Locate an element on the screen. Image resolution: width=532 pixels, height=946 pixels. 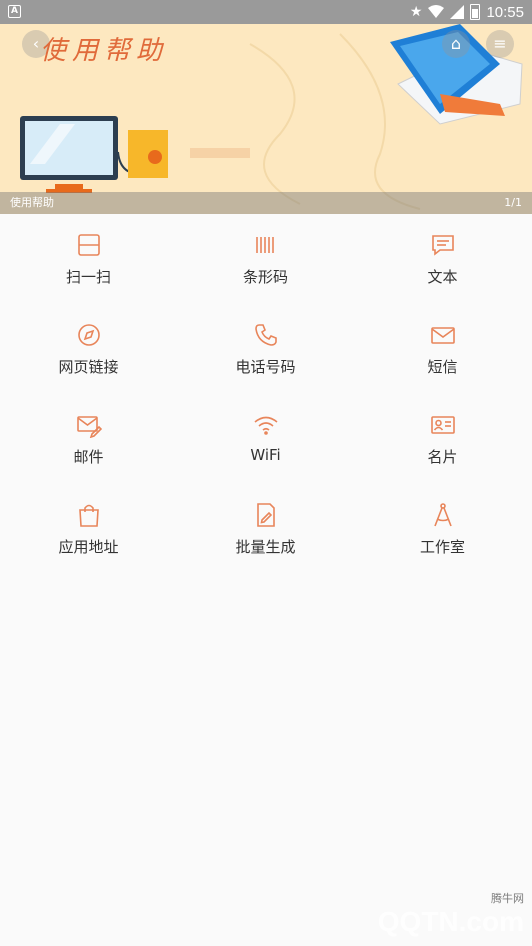
watermark-sub: 腾牛网 is located at coordinates (507, 899).